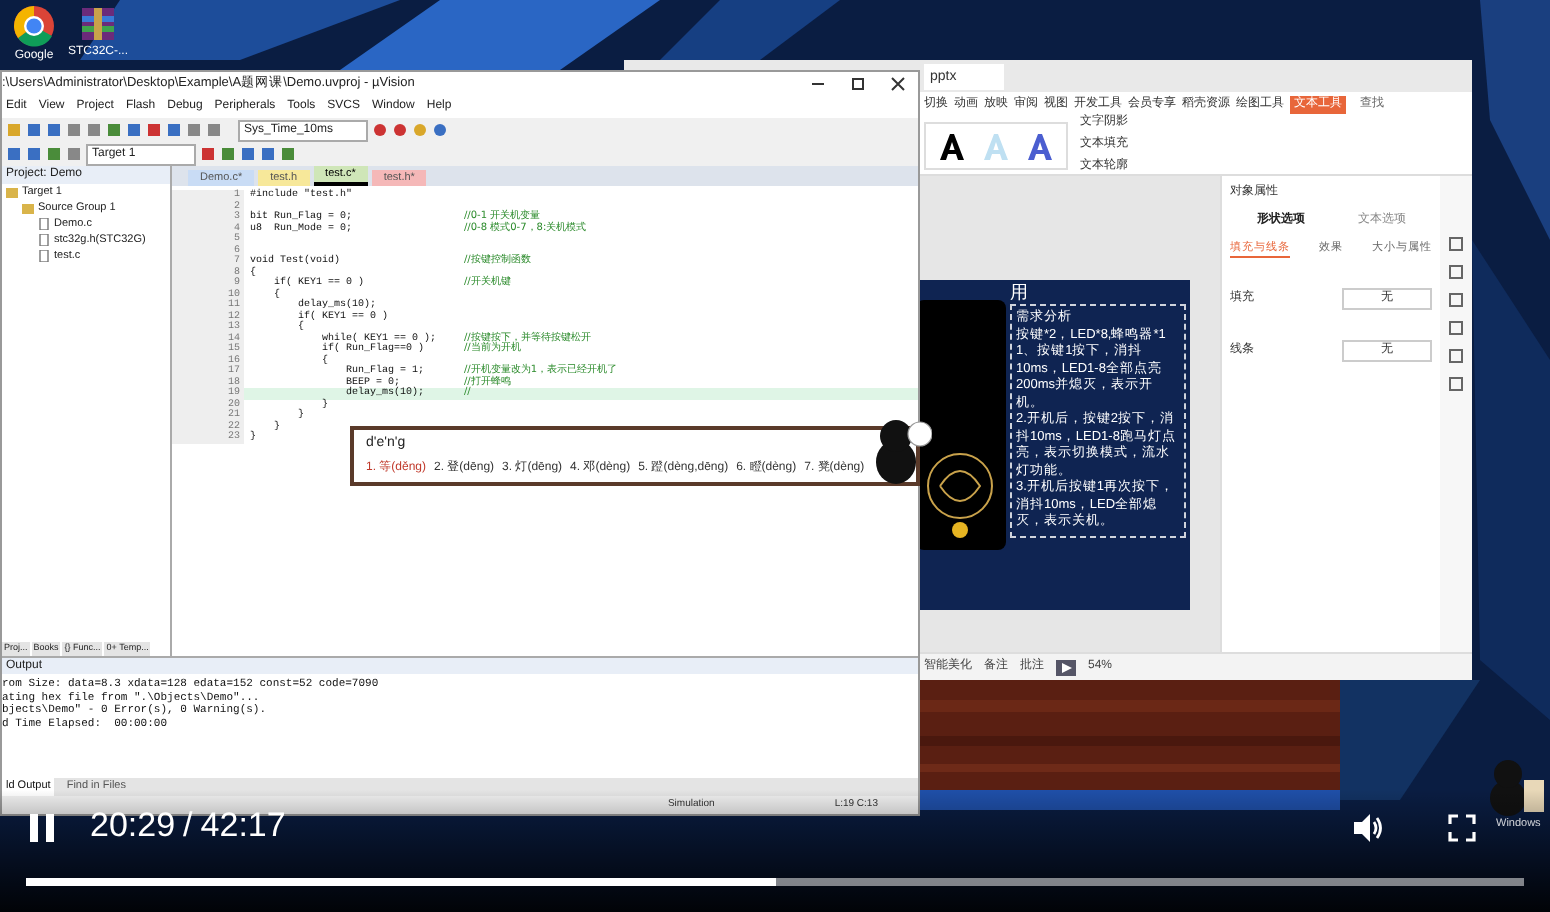 The width and height of the screenshot is (1550, 912). Describe the element at coordinates (243, 826) in the screenshot. I see `total-time: 42:17` at that location.